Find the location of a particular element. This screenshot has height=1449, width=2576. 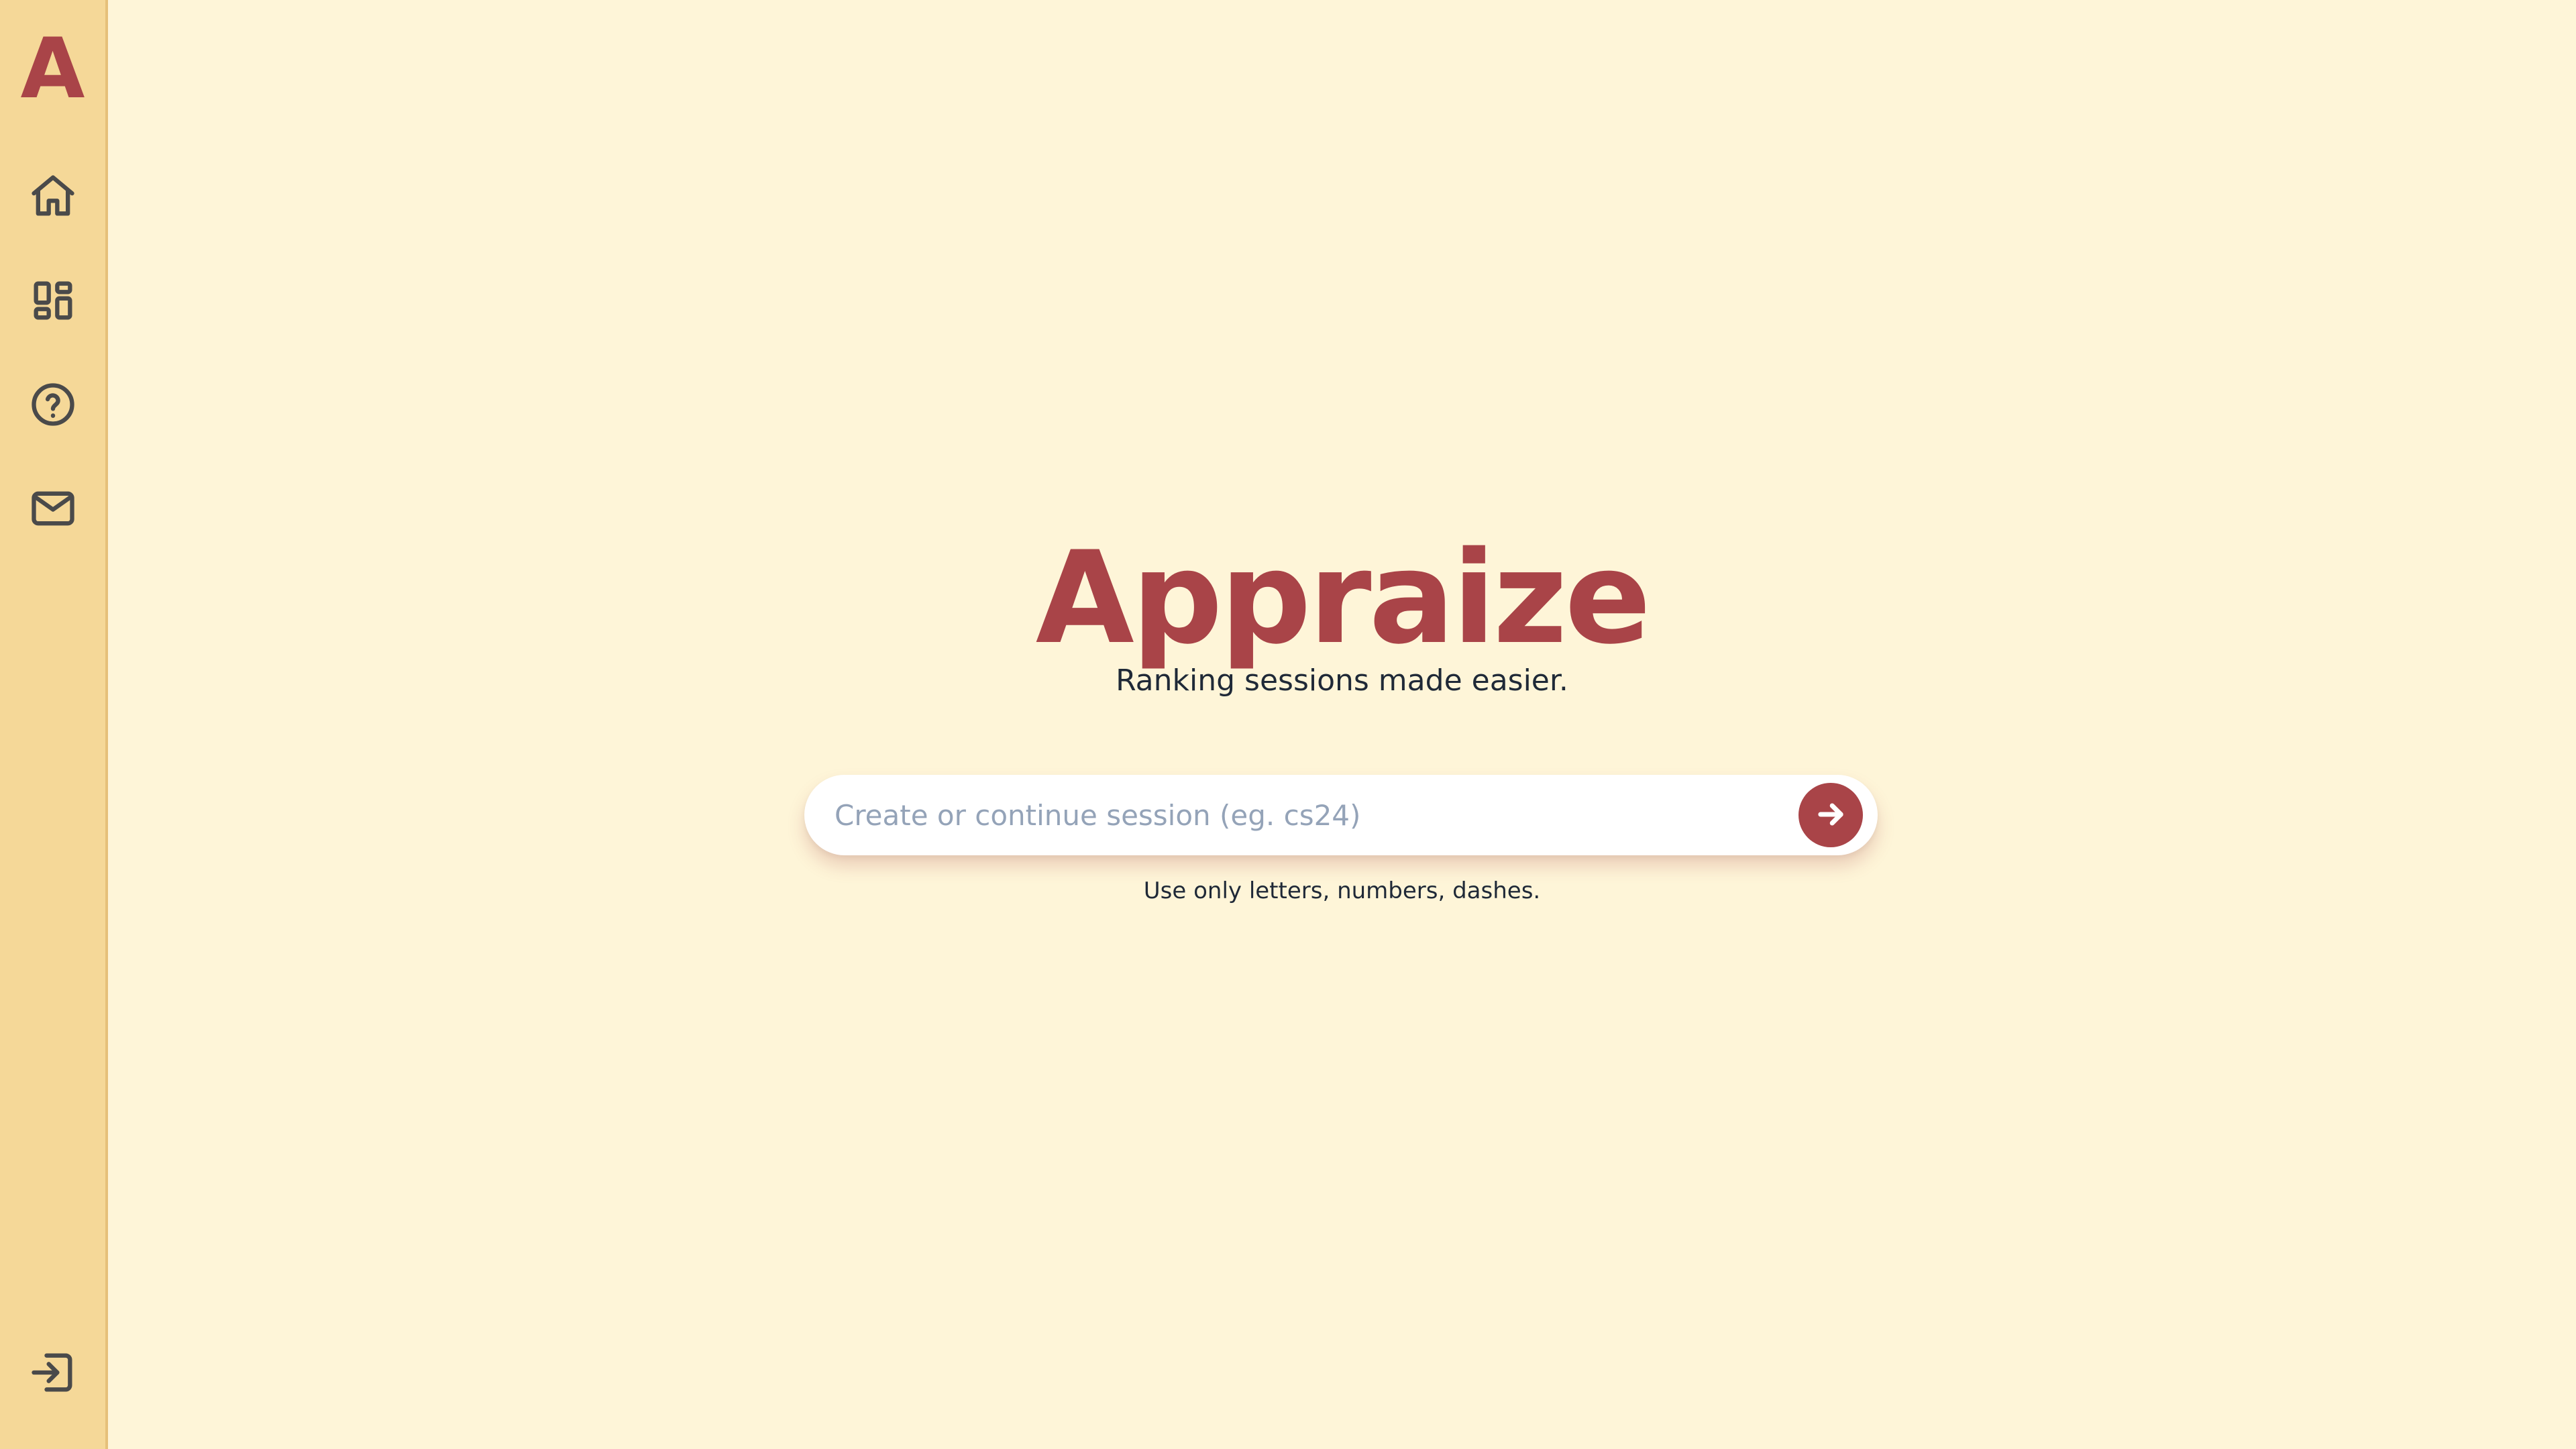

sidebar-item-dashboard is located at coordinates (53, 302).